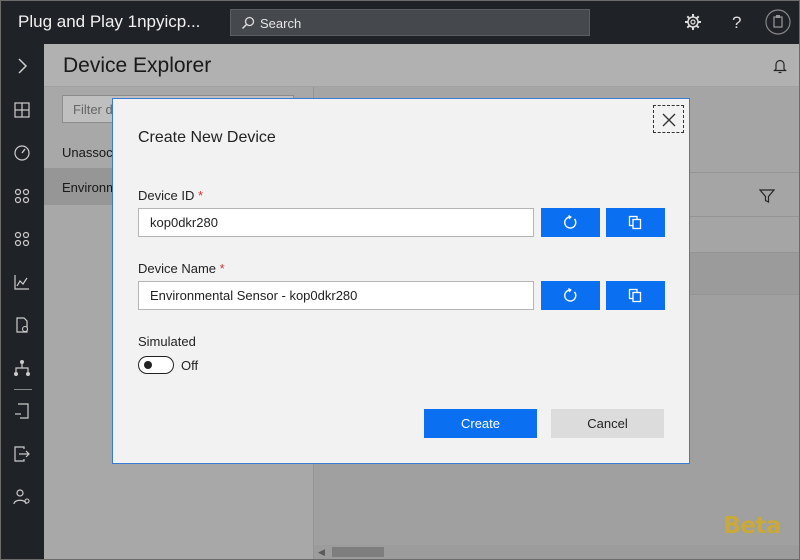 Image resolution: width=800 pixels, height=560 pixels. I want to click on analytics-icon, so click(22, 282).